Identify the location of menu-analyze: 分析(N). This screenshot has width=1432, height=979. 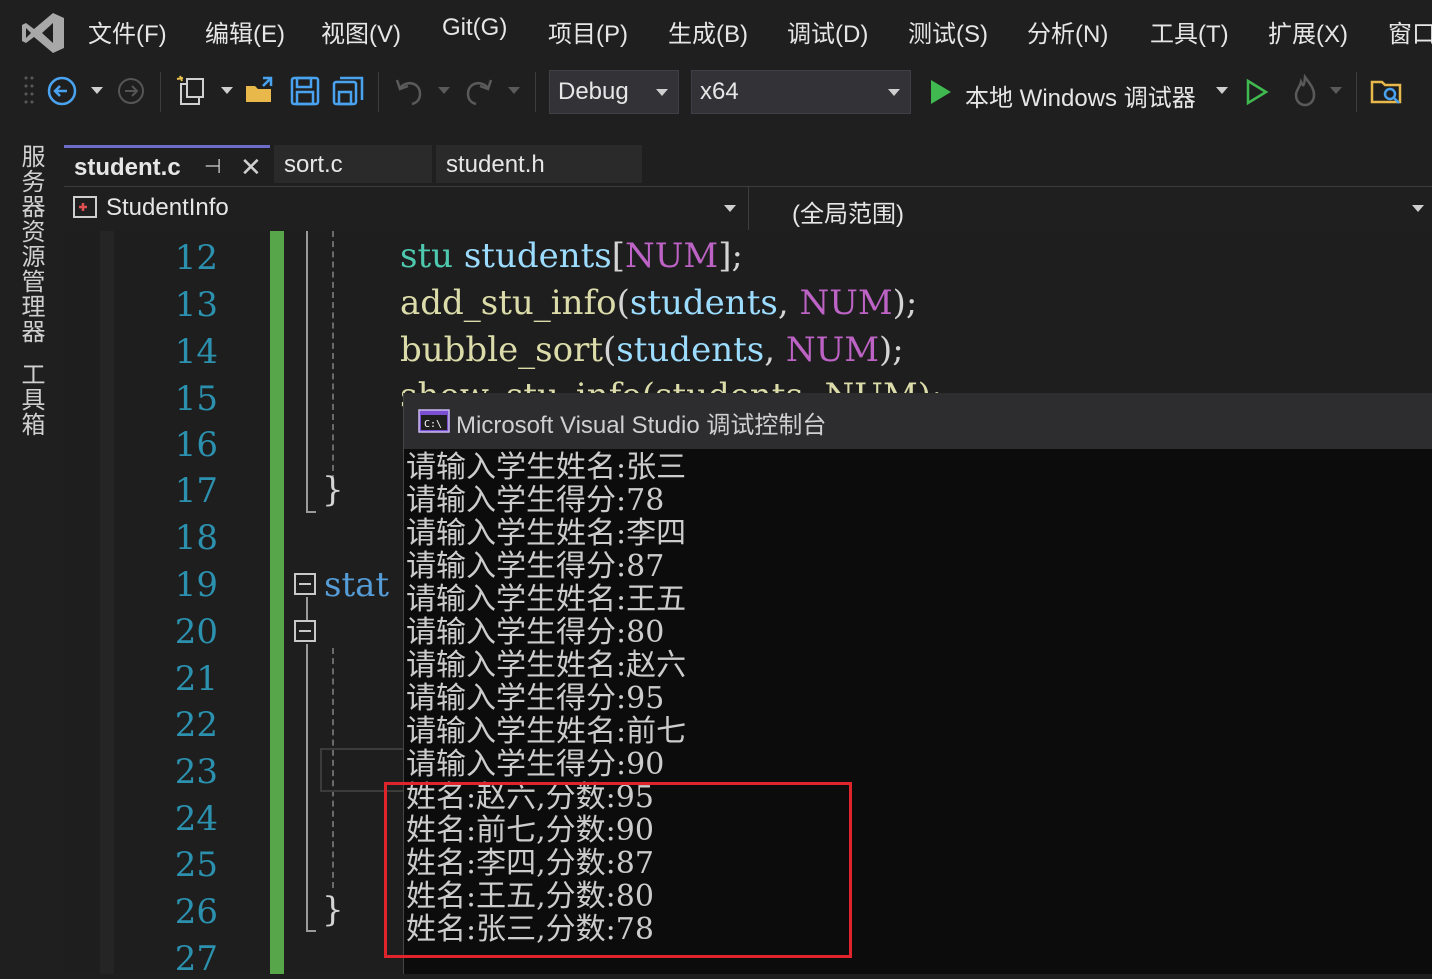
(1067, 31).